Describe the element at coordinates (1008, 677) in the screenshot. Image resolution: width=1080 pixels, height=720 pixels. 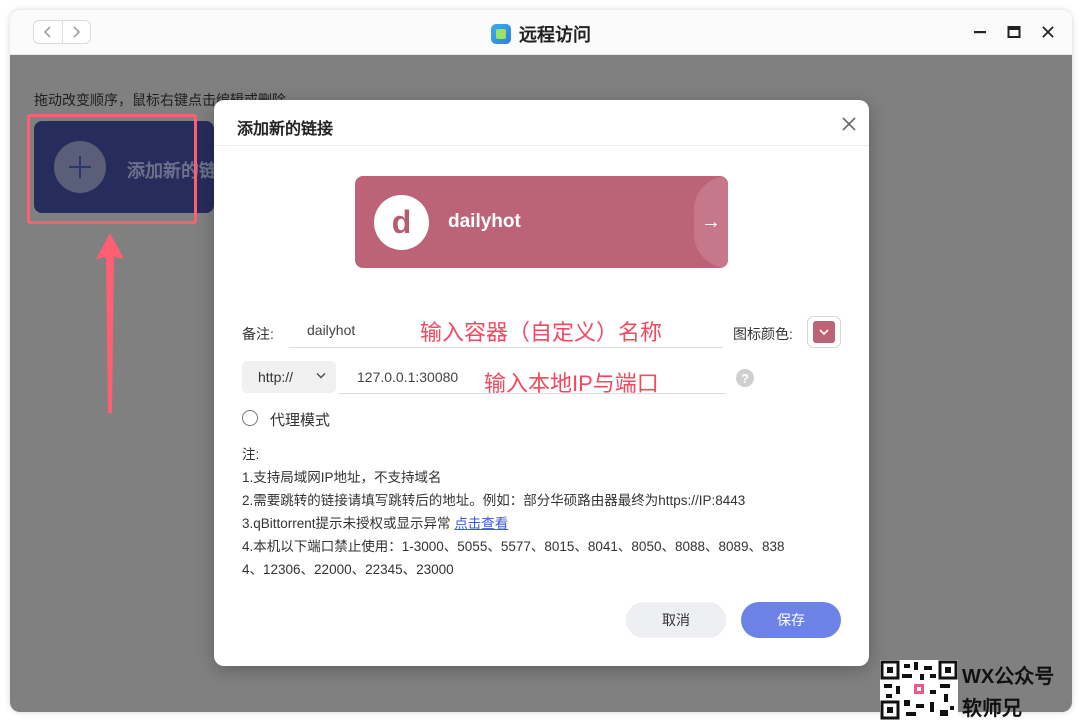
I see `watermark-line-1: WX公众号` at that location.